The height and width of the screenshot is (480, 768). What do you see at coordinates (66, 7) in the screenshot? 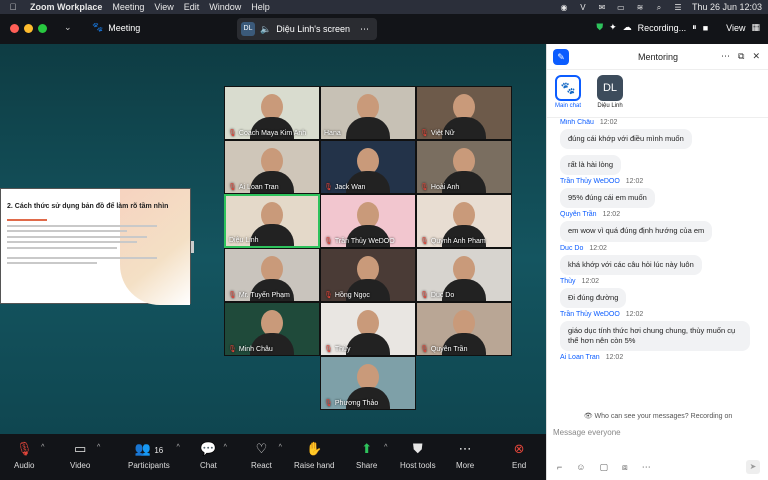
I see `menu-app: Zoom Workplace` at bounding box center [66, 7].